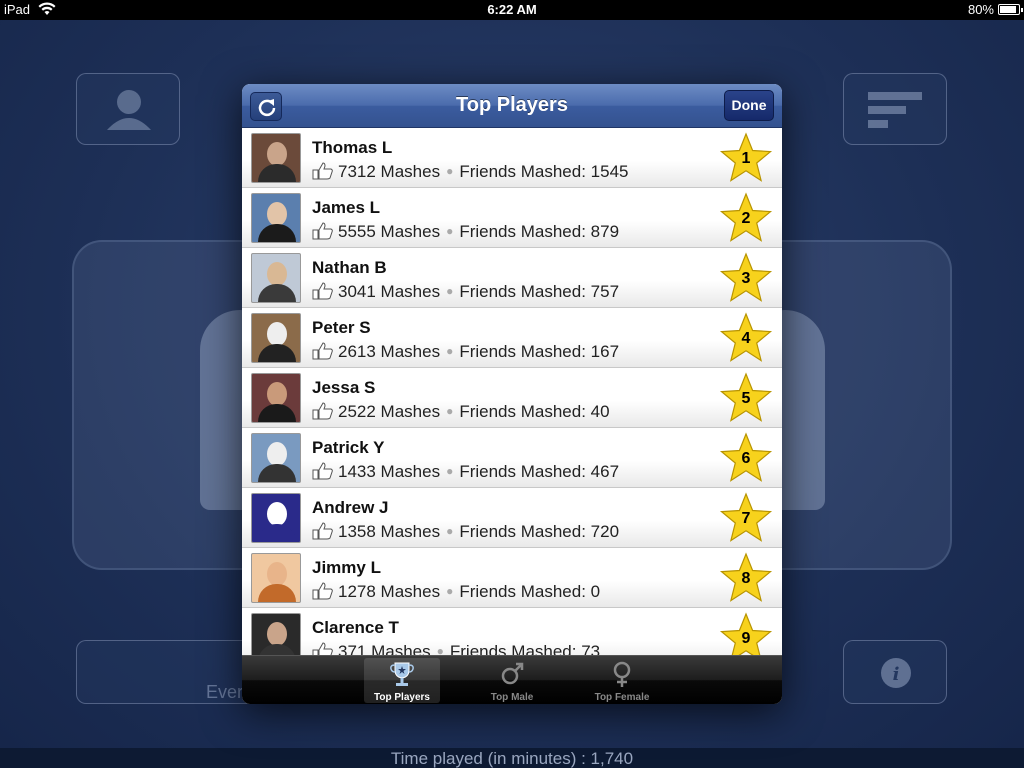 The width and height of the screenshot is (1024, 768). What do you see at coordinates (512, 758) in the screenshot?
I see `time-played-label: Time played (in minutes) : 1,740` at bounding box center [512, 758].